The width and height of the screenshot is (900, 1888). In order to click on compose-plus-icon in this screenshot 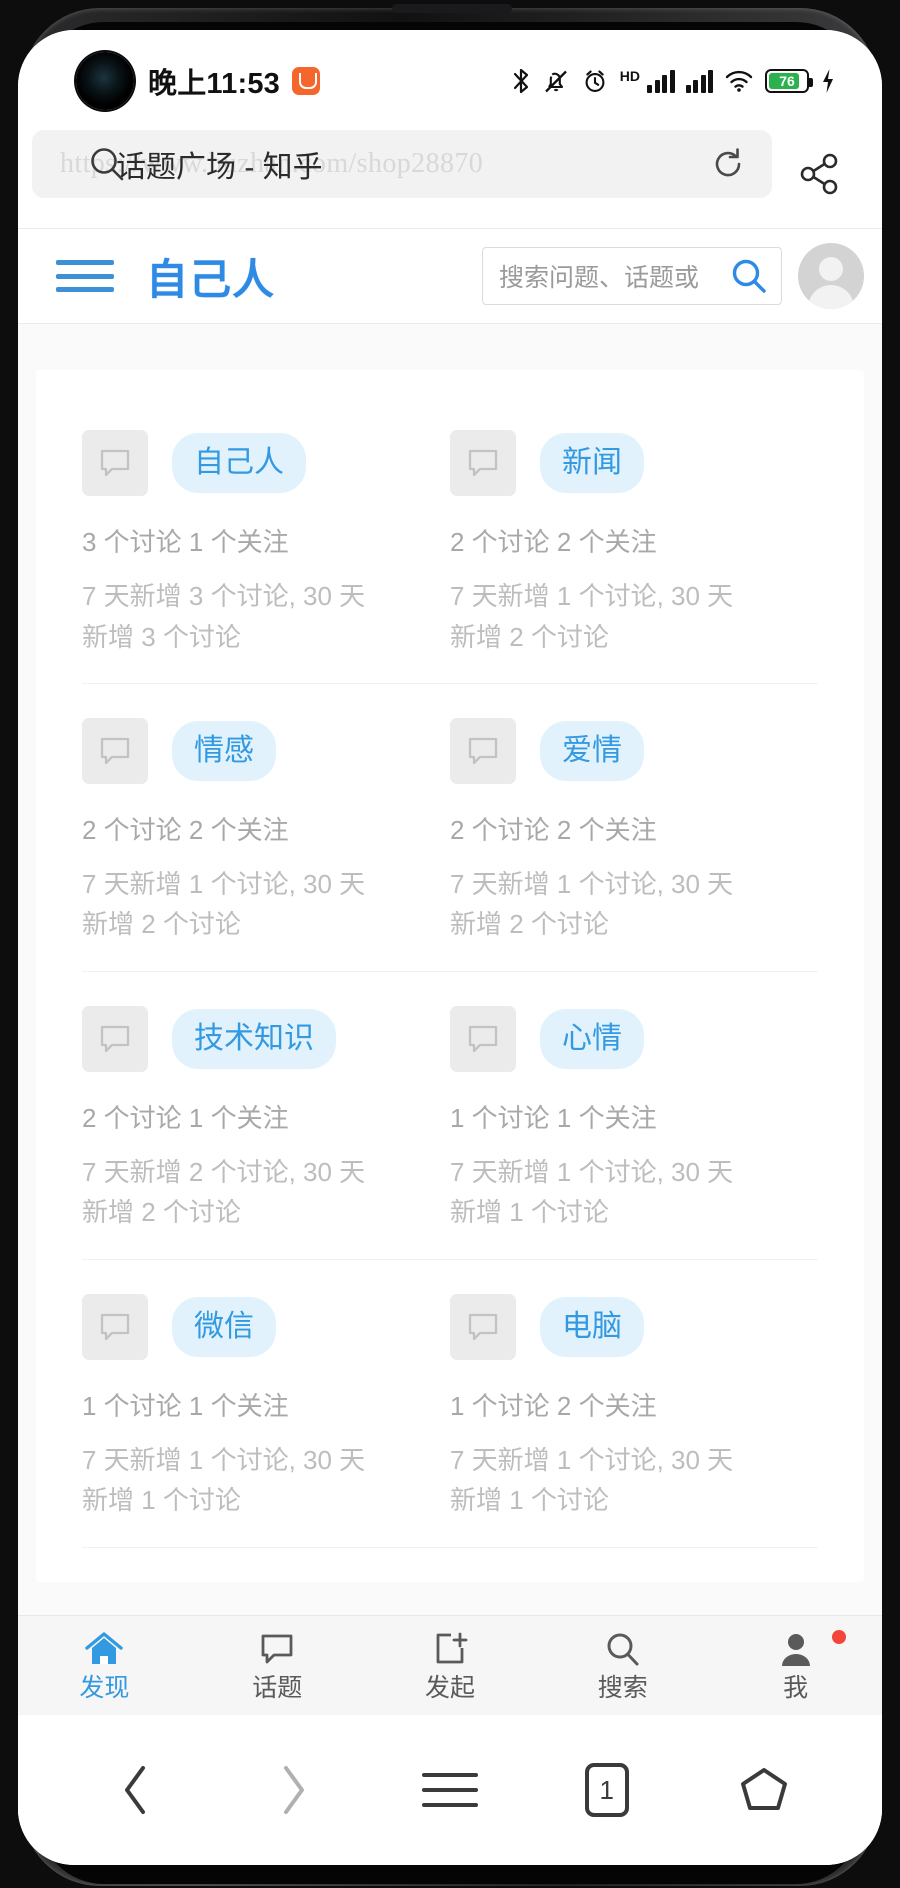, I will do `click(450, 1650)`.